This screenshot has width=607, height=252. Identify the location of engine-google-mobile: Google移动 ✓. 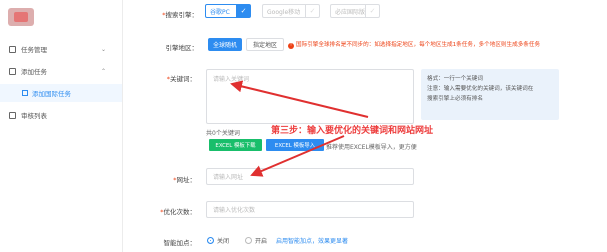
(291, 11).